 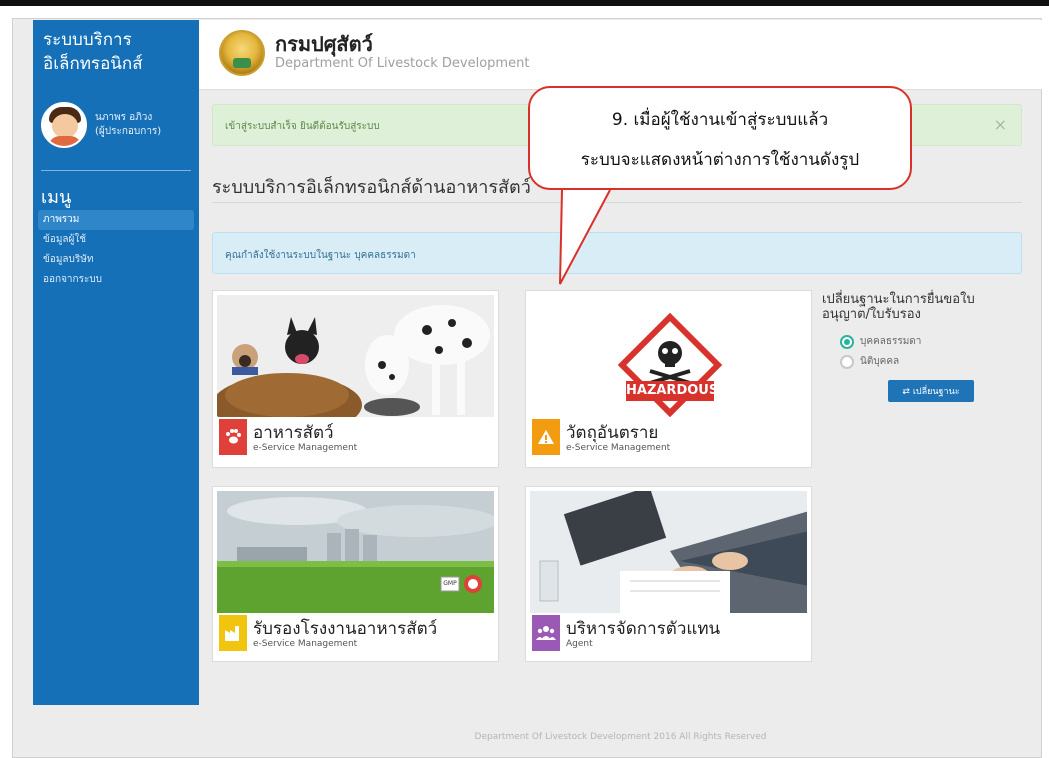 I want to click on department-logo, so click(x=242, y=53).